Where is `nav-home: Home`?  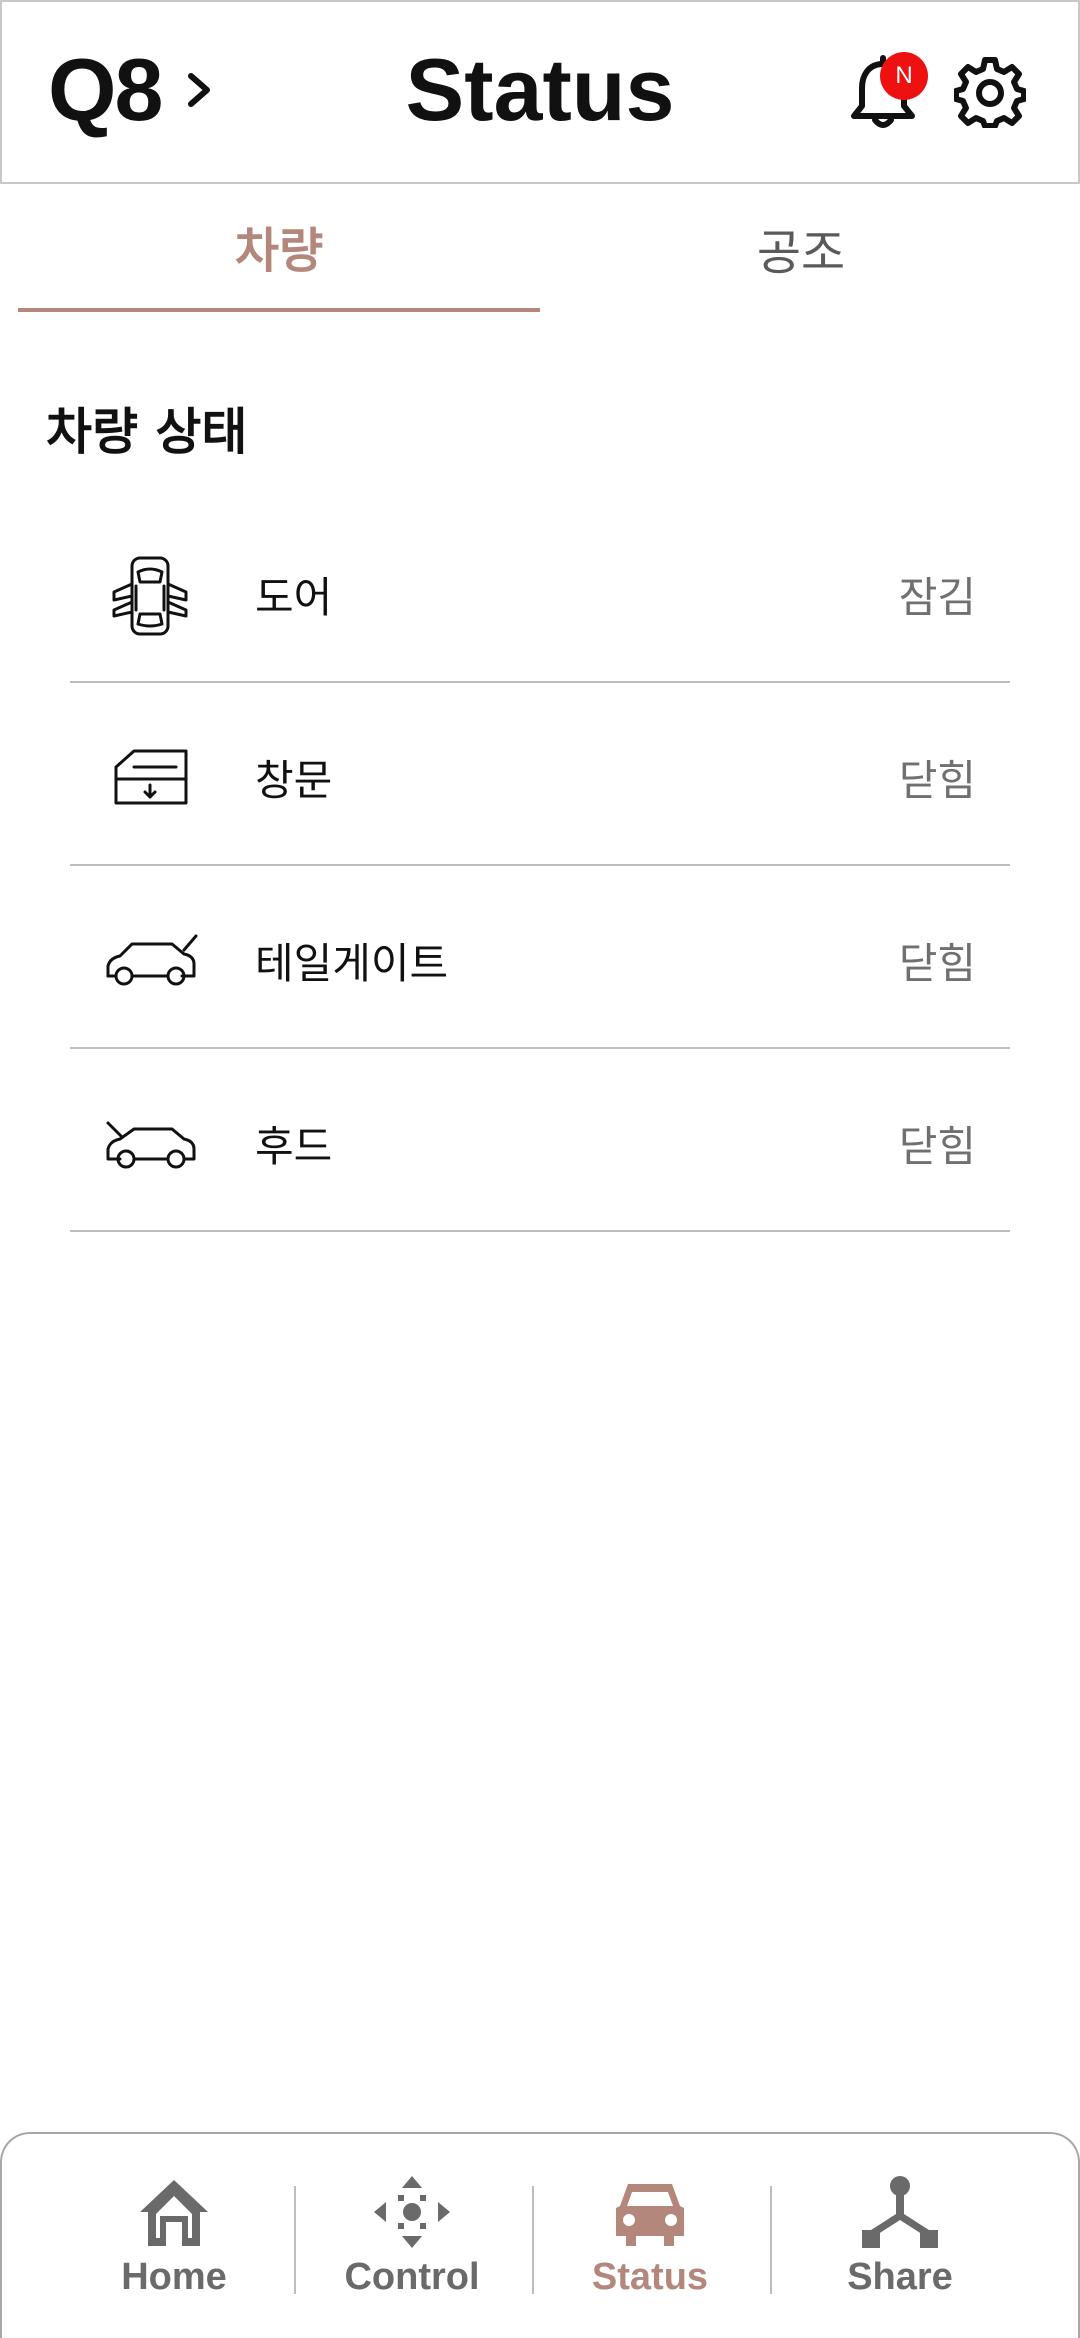
nav-home: Home is located at coordinates (174, 2249).